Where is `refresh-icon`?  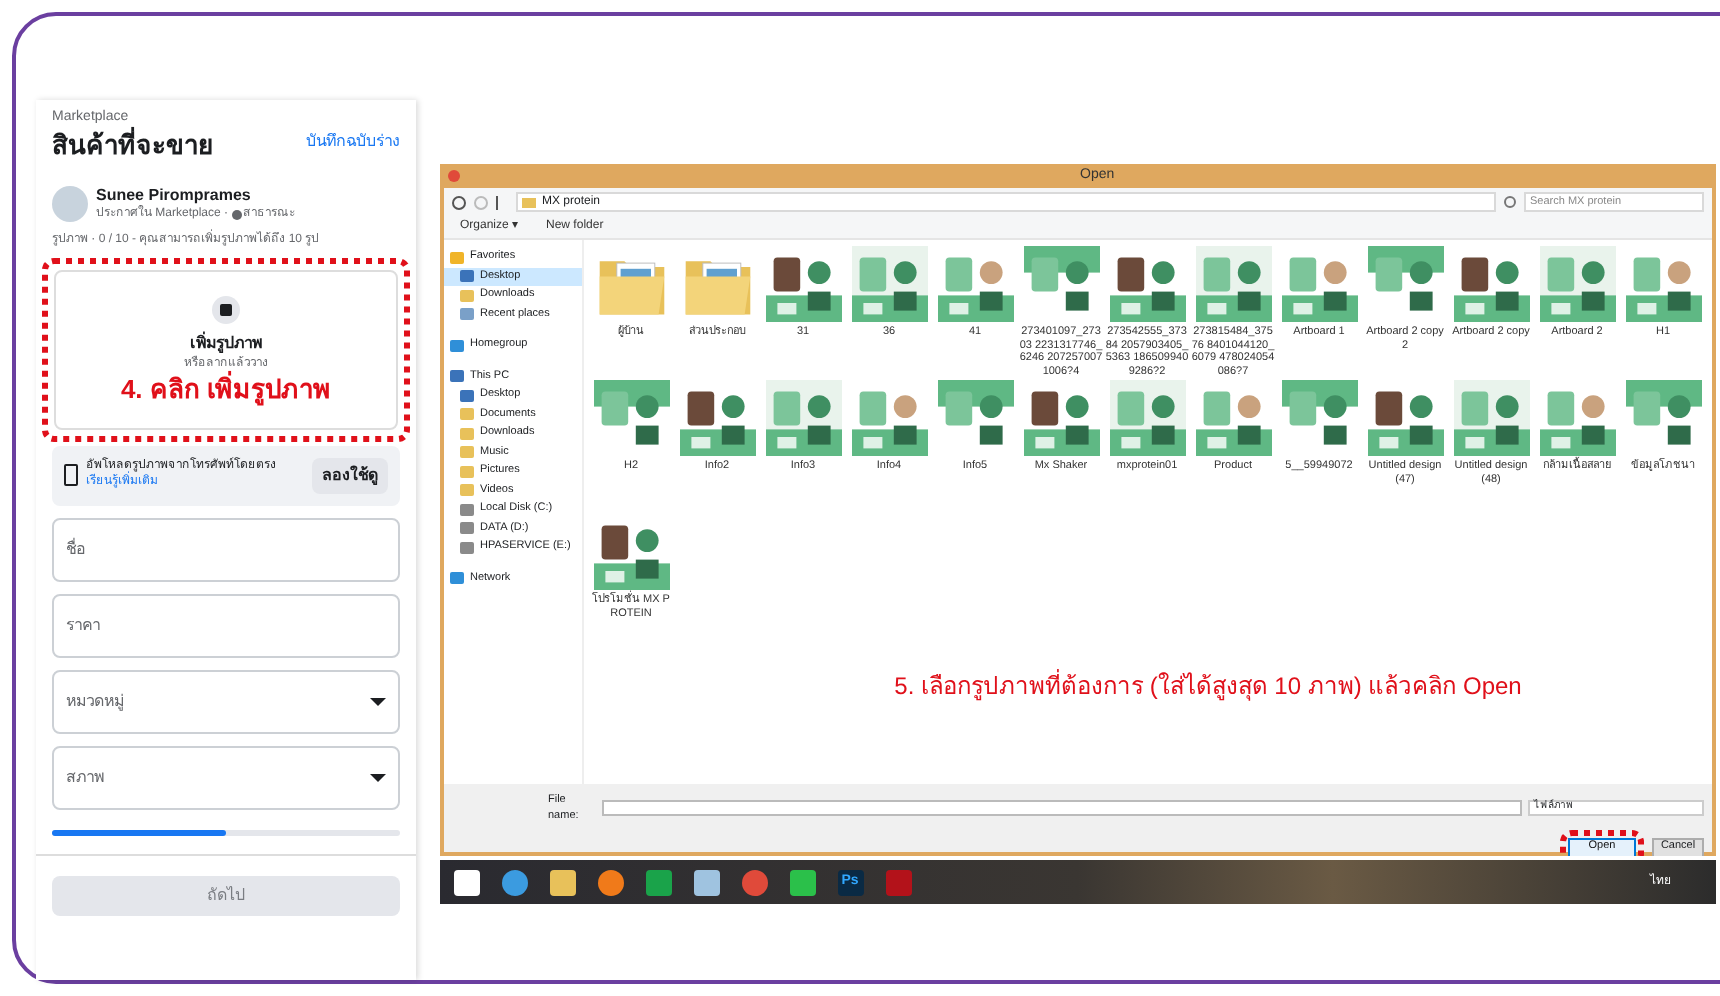
refresh-icon is located at coordinates (1510, 202).